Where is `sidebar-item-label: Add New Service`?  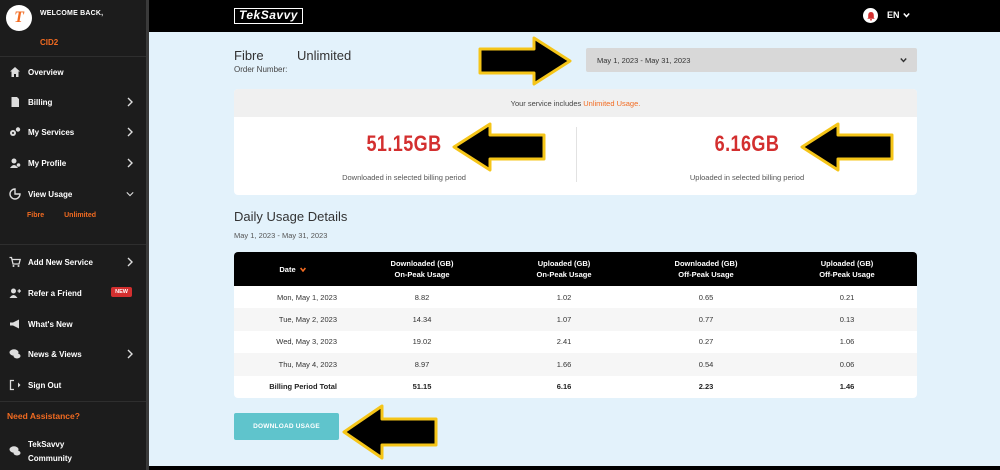
sidebar-item-label: Add New Service is located at coordinates (60, 262).